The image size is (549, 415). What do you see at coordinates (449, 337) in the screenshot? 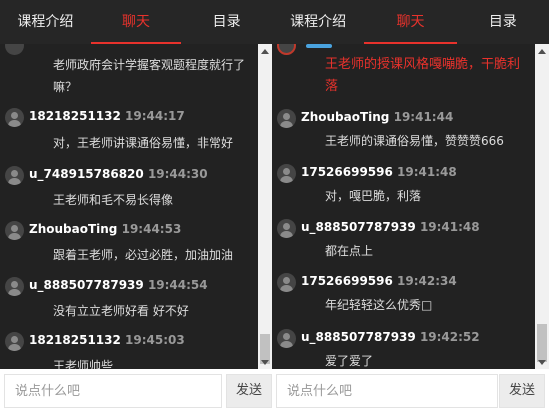
I see `timestamp: 19:42:52` at bounding box center [449, 337].